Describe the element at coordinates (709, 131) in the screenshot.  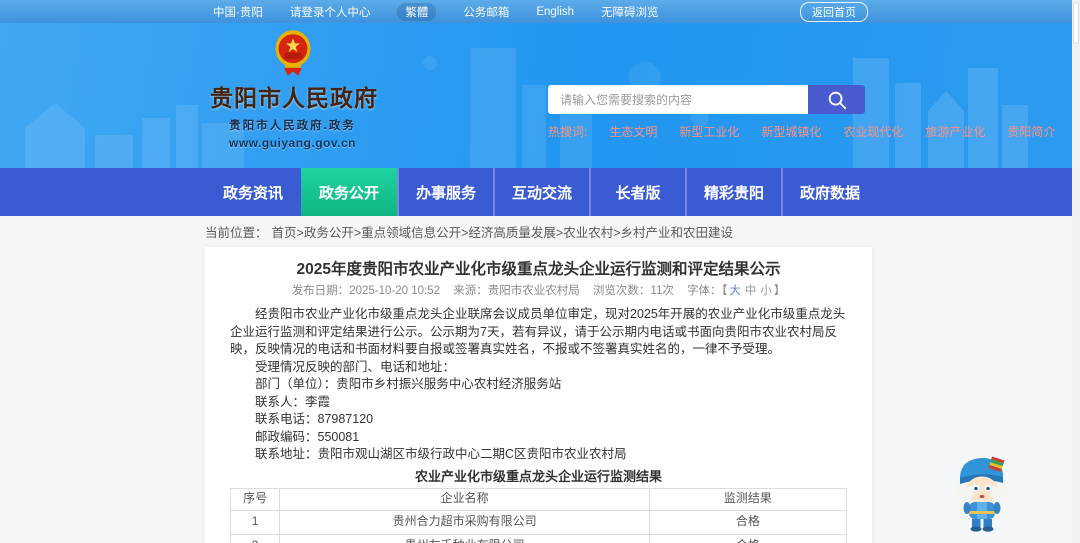
I see `hot-word-link: 新型工业化` at that location.